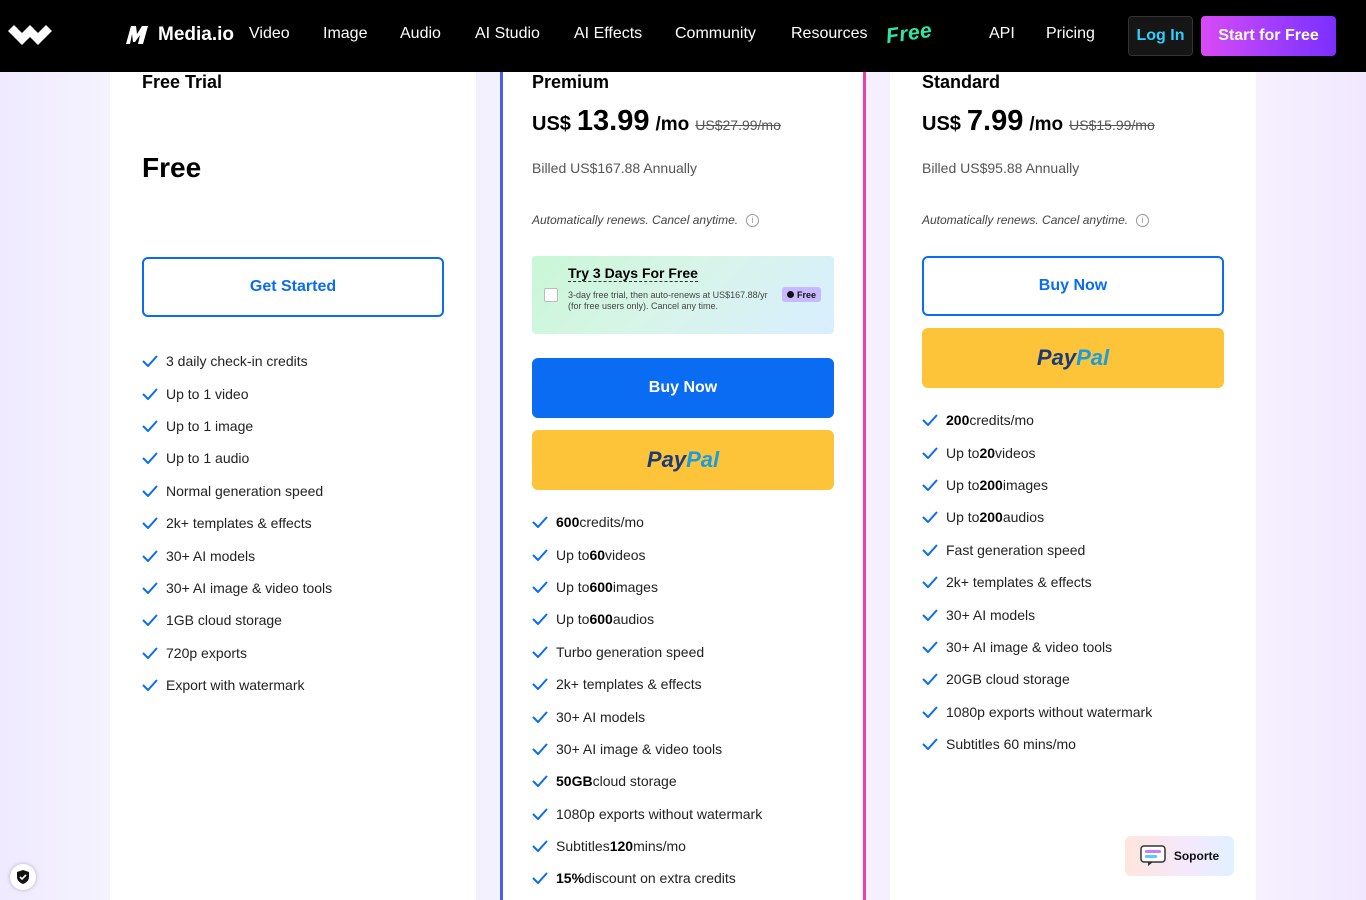 The height and width of the screenshot is (900, 1366). I want to click on feature-item: Up to 200 images, so click(1037, 485).